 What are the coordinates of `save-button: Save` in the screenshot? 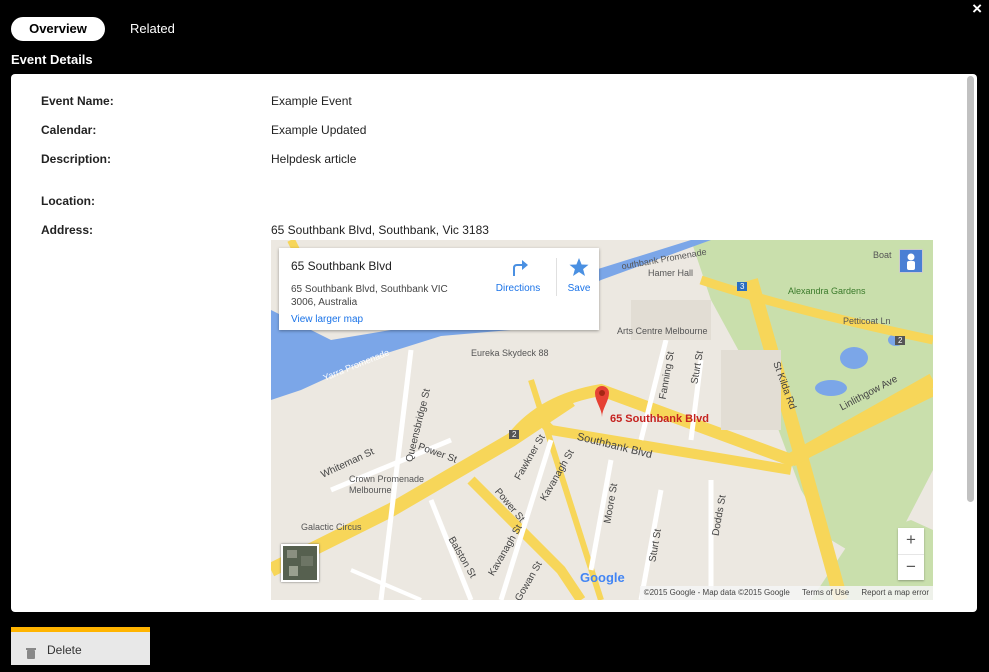 It's located at (579, 275).